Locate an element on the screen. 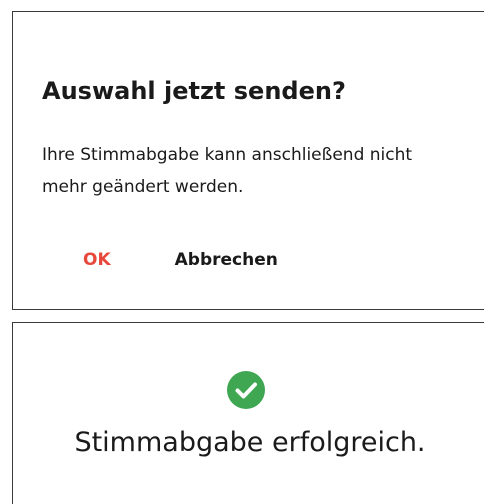  ok-button: OK is located at coordinates (97, 260).